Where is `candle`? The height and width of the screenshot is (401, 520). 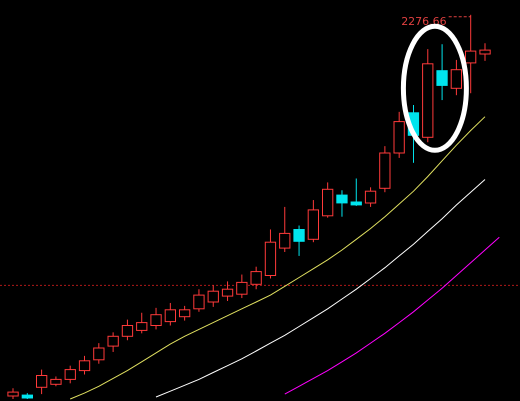 candle is located at coordinates (385, 169).